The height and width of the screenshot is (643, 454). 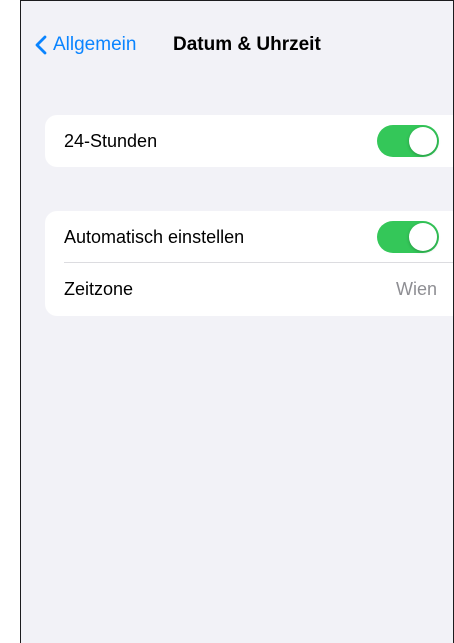 I want to click on row-time-zone: Zeitzone Wien, so click(x=249, y=289).